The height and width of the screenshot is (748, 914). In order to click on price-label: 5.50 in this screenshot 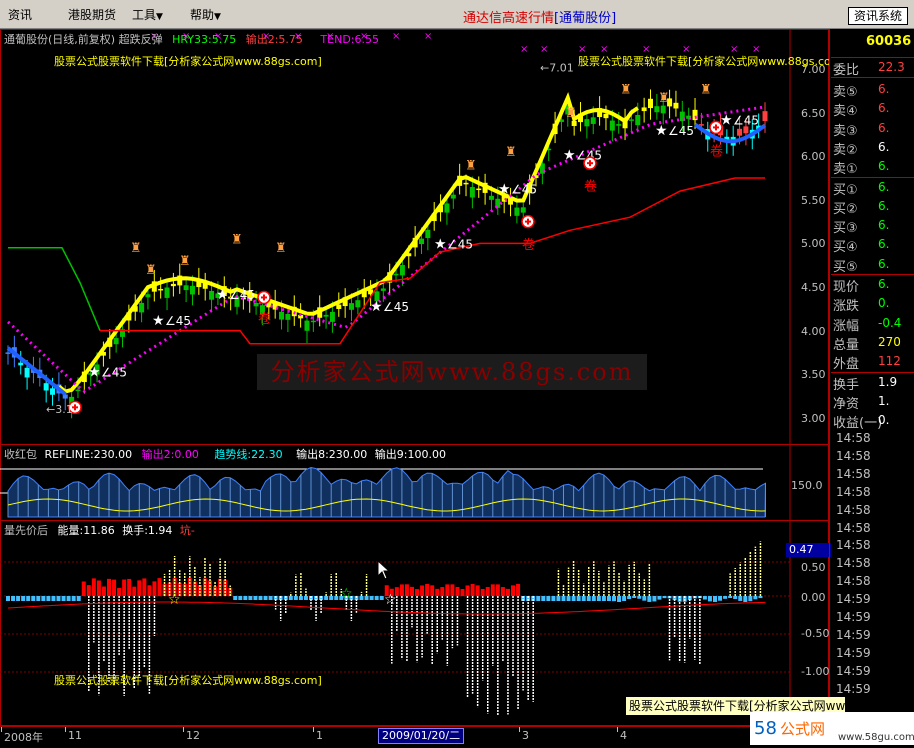, I will do `click(813, 200)`.